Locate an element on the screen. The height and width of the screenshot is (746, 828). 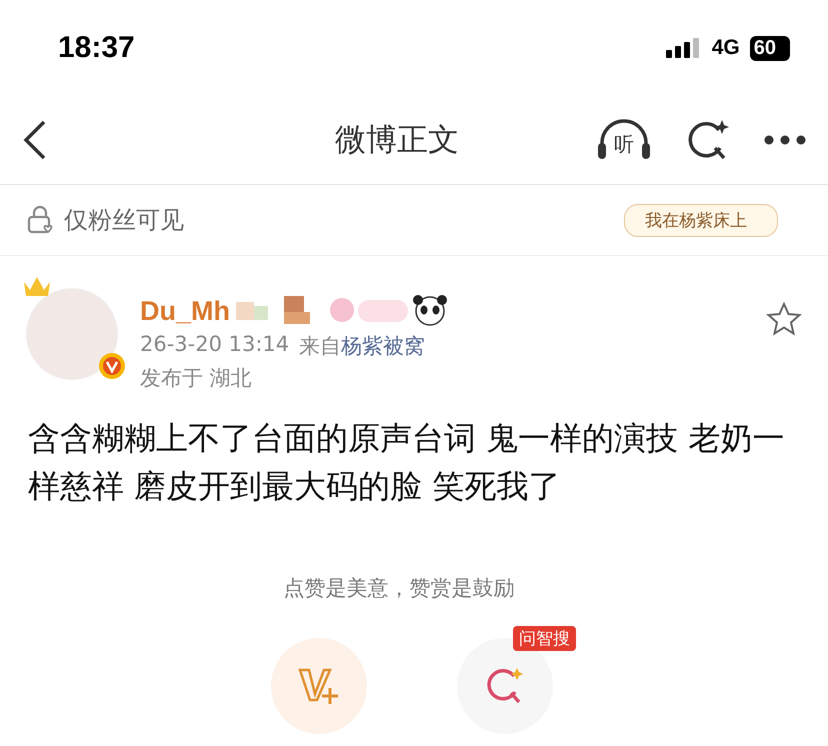
ai-search-badge: 问智搜 is located at coordinates (544, 638).